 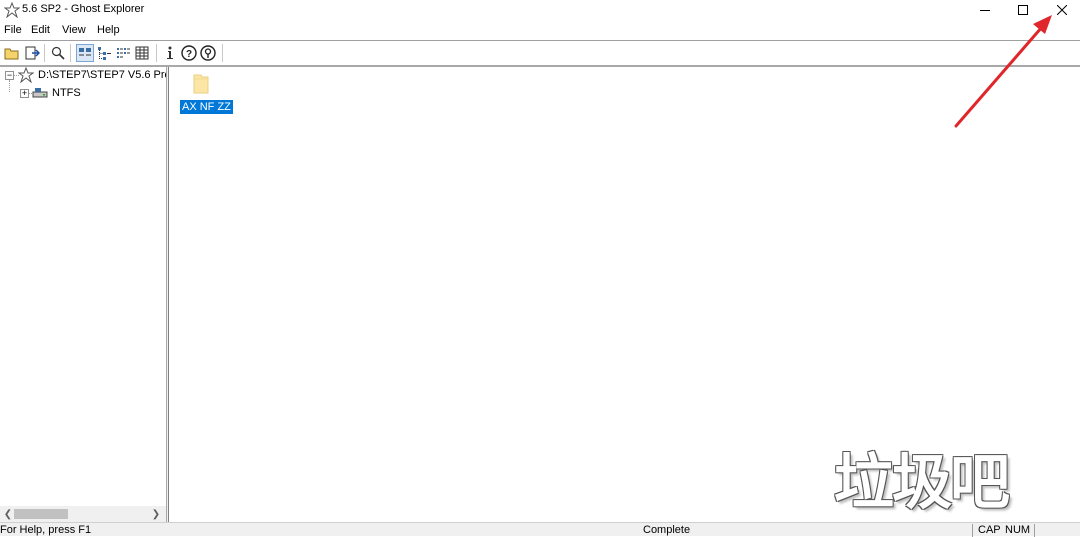 What do you see at coordinates (1018, 530) in the screenshot?
I see `status-num-indicator: NUM` at bounding box center [1018, 530].